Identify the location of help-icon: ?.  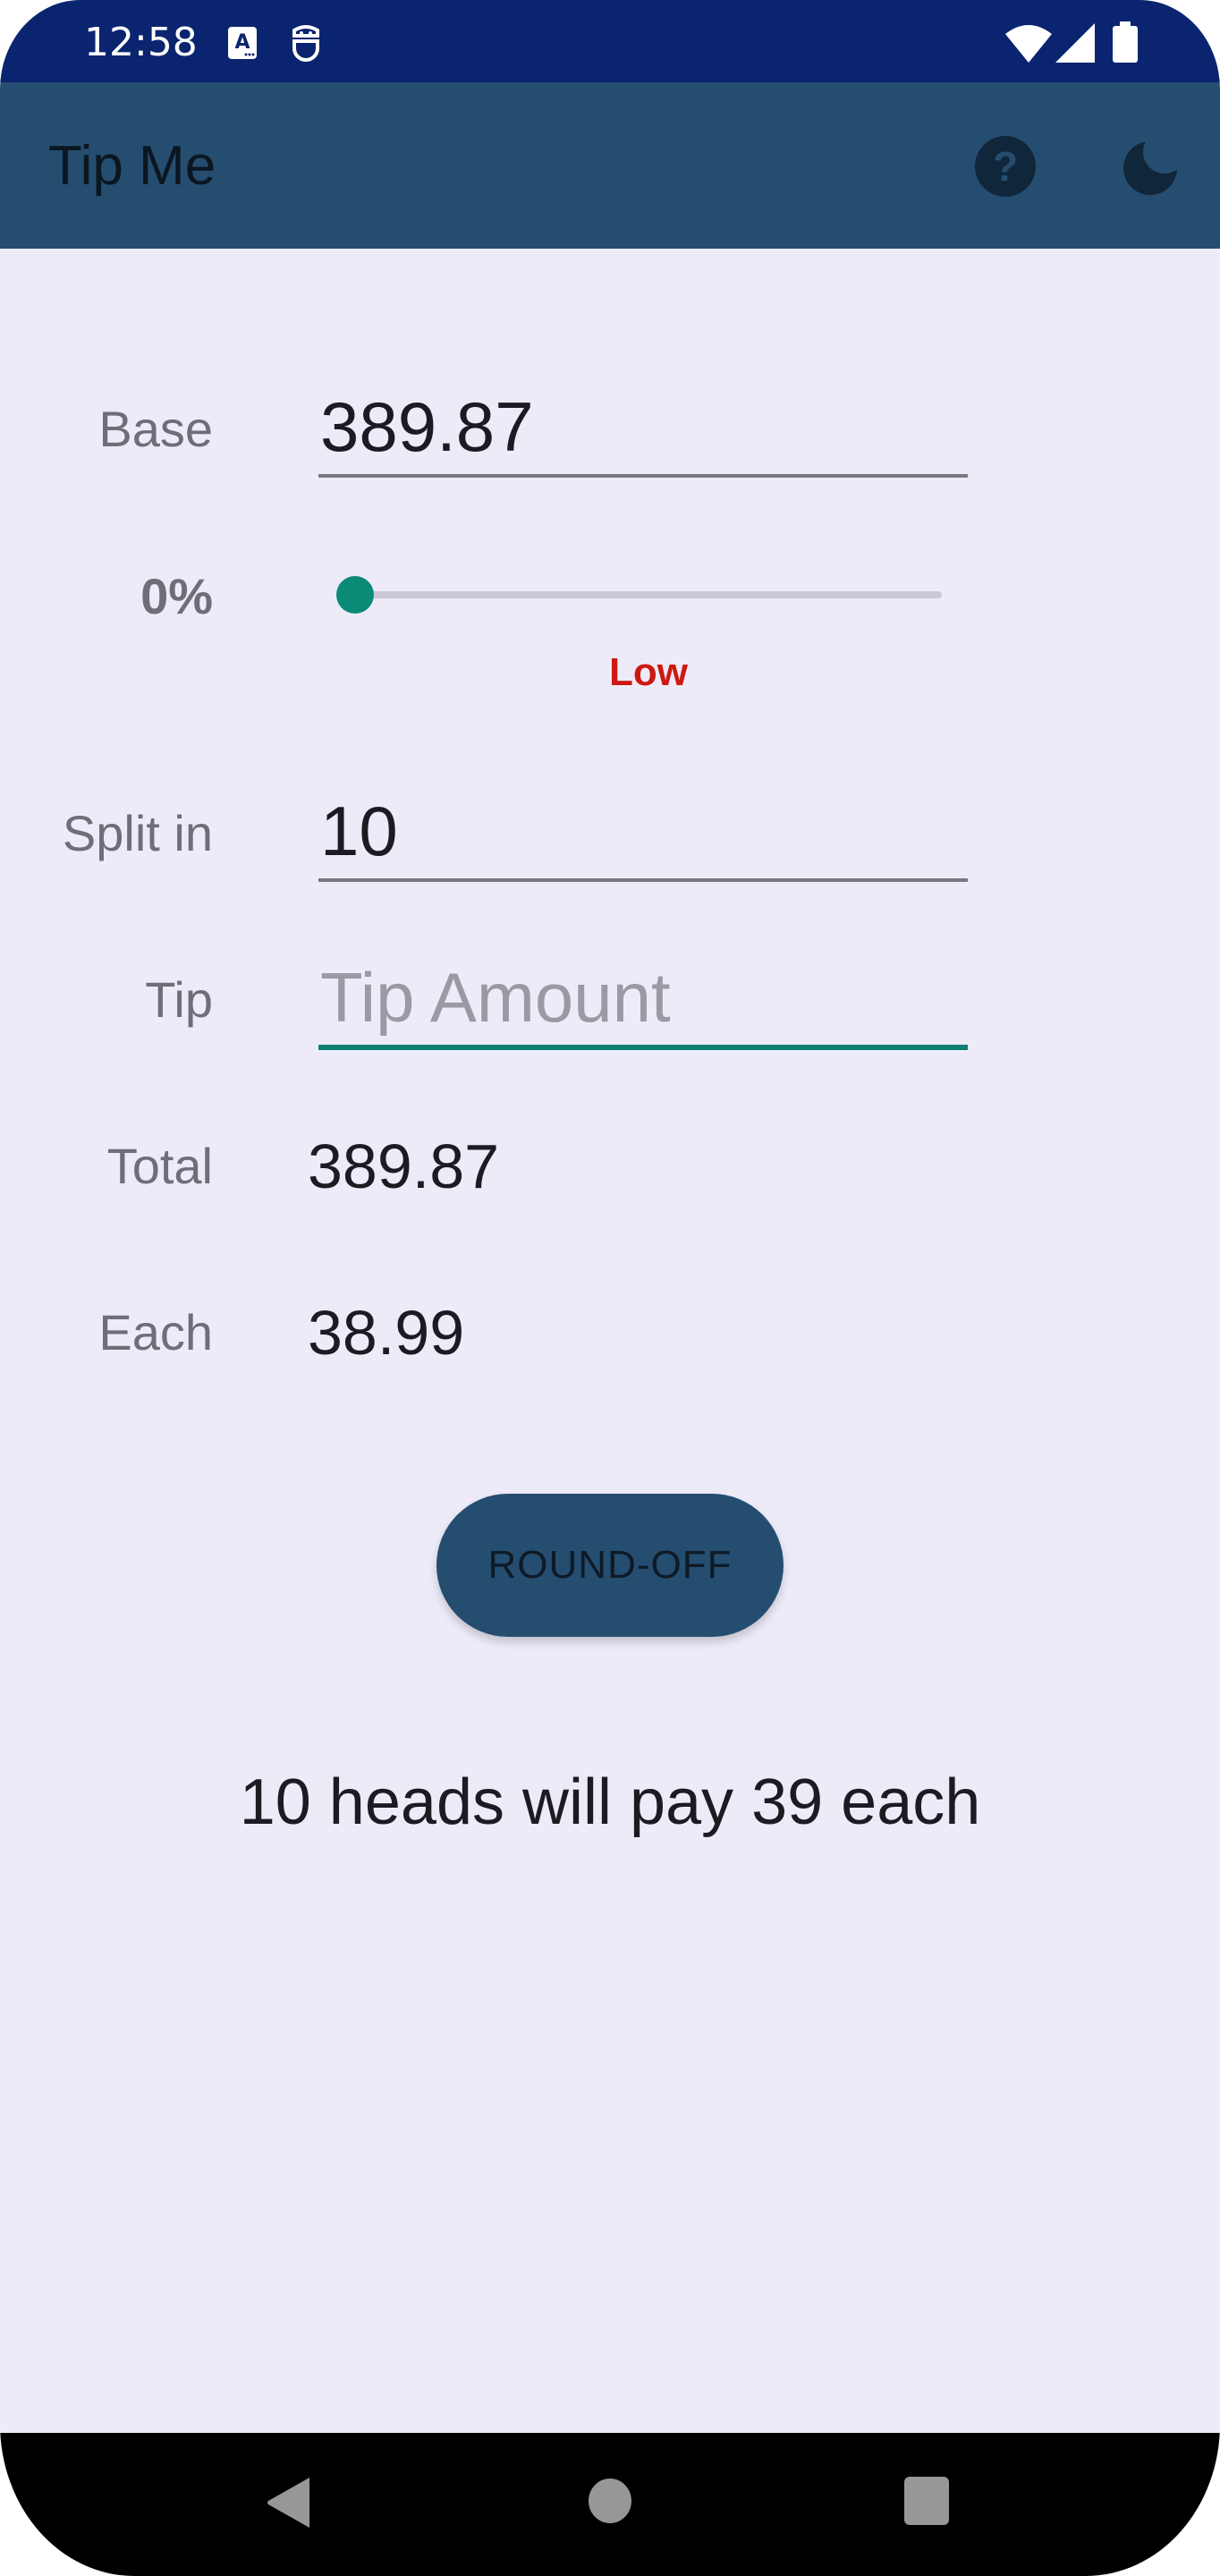
(1005, 166).